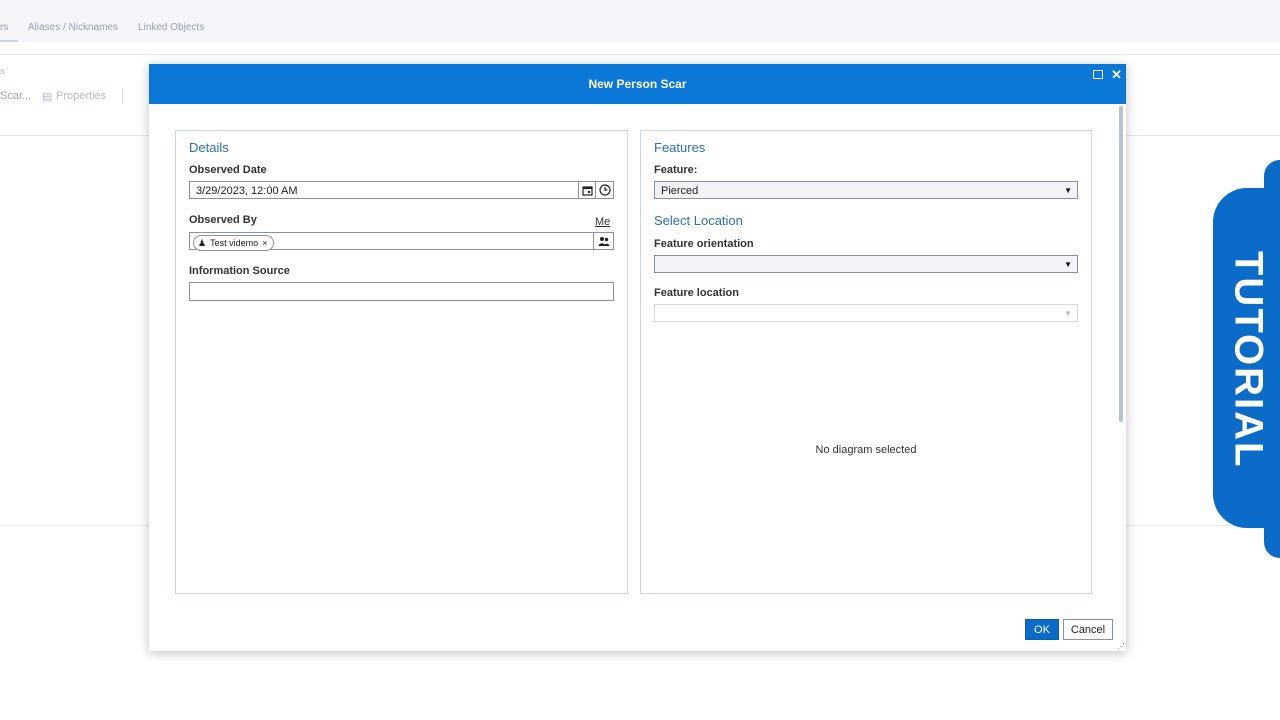 Image resolution: width=1280 pixels, height=720 pixels. What do you see at coordinates (866, 450) in the screenshot?
I see `no-diagram-message: No diagram selected` at bounding box center [866, 450].